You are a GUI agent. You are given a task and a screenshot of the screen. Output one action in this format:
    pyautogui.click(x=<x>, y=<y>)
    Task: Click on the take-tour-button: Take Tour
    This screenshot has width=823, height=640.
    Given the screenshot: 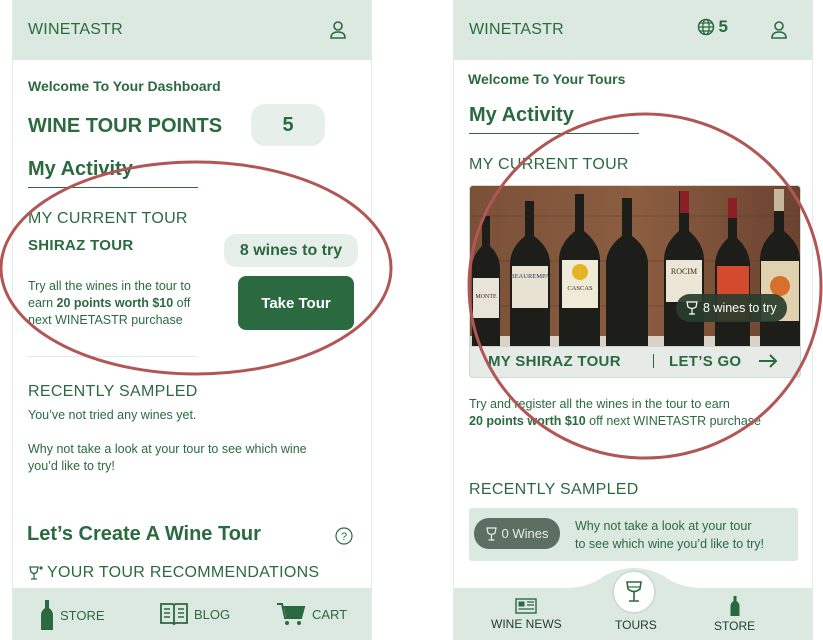 What is the action you would take?
    pyautogui.click(x=296, y=303)
    